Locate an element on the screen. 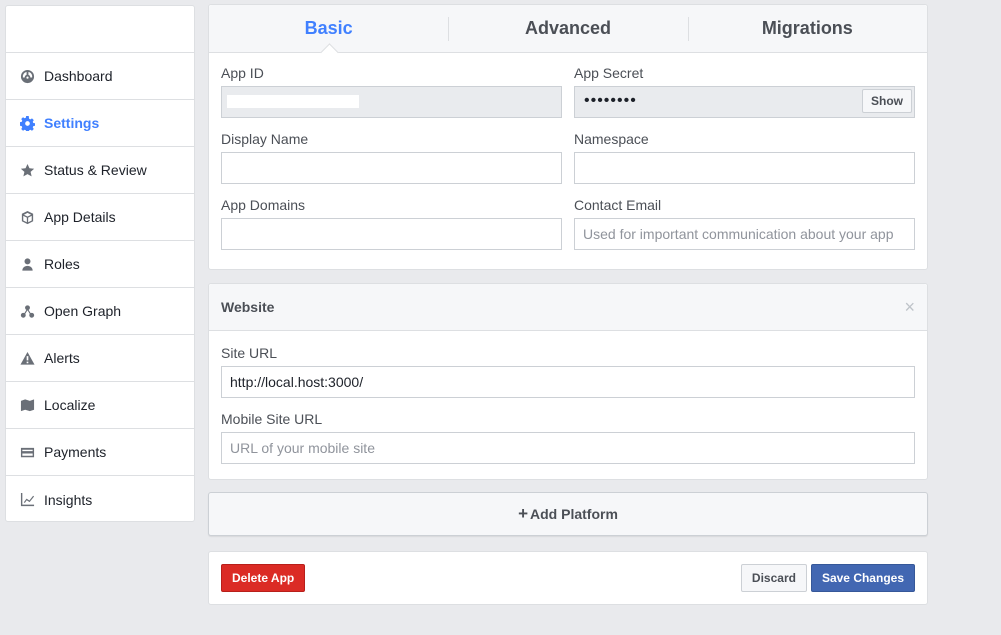 The width and height of the screenshot is (1001, 635). website-header: Website × is located at coordinates (568, 307).